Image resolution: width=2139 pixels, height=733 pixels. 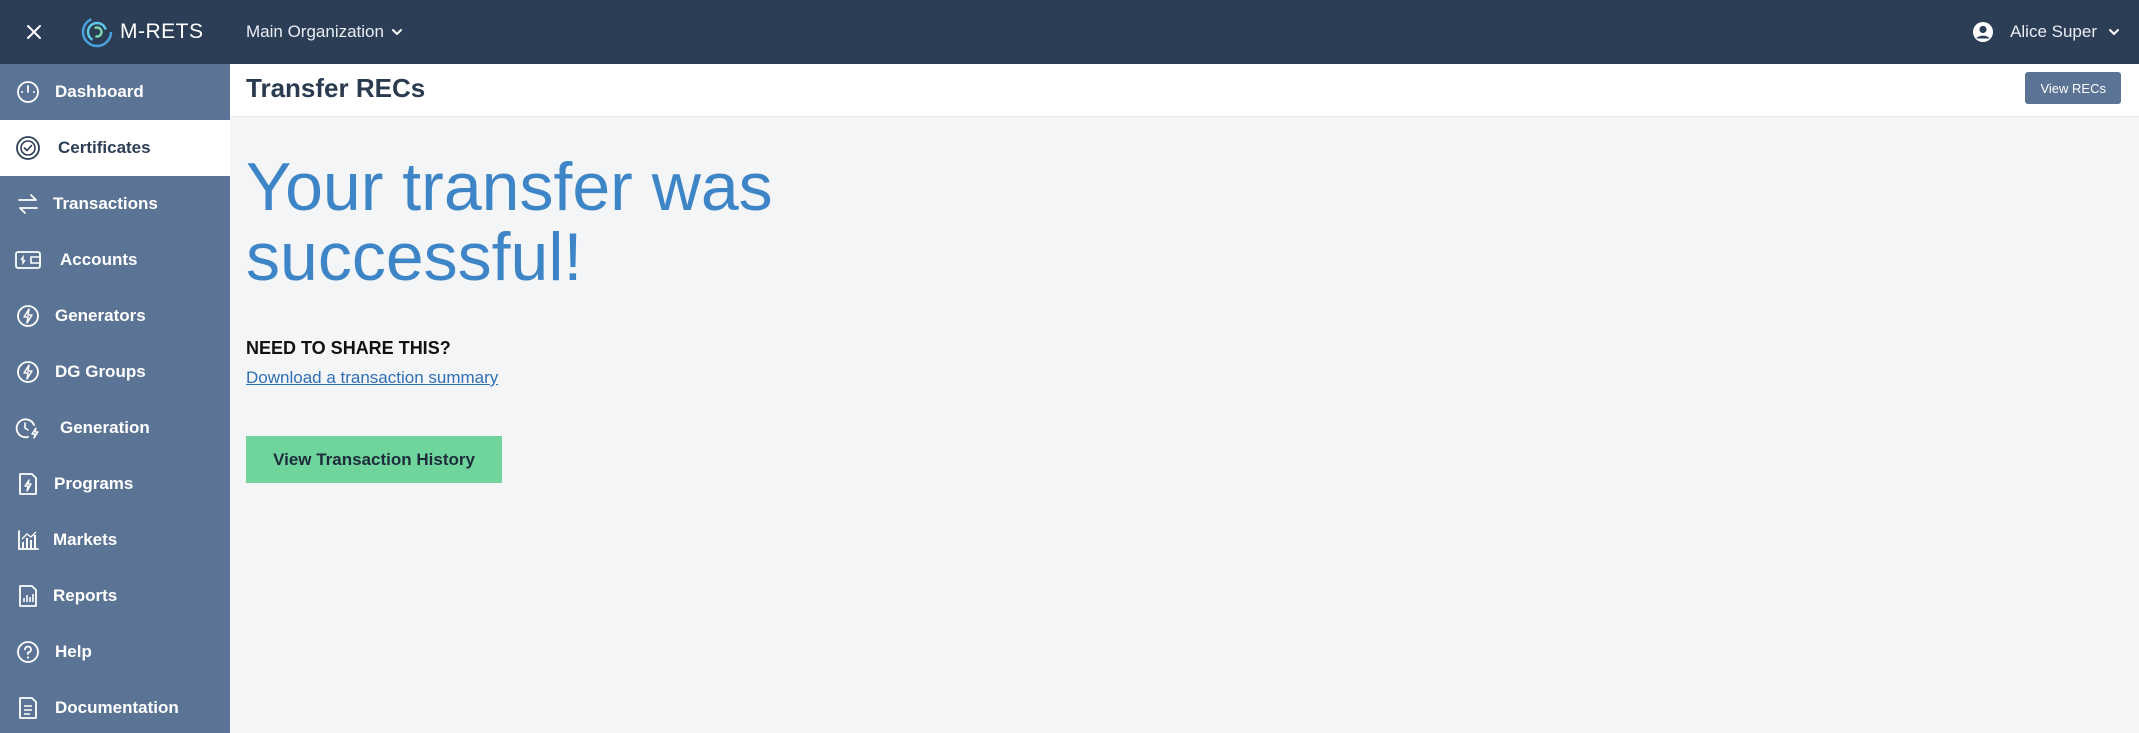 What do you see at coordinates (99, 259) in the screenshot?
I see `sidebar-item-label: Accounts` at bounding box center [99, 259].